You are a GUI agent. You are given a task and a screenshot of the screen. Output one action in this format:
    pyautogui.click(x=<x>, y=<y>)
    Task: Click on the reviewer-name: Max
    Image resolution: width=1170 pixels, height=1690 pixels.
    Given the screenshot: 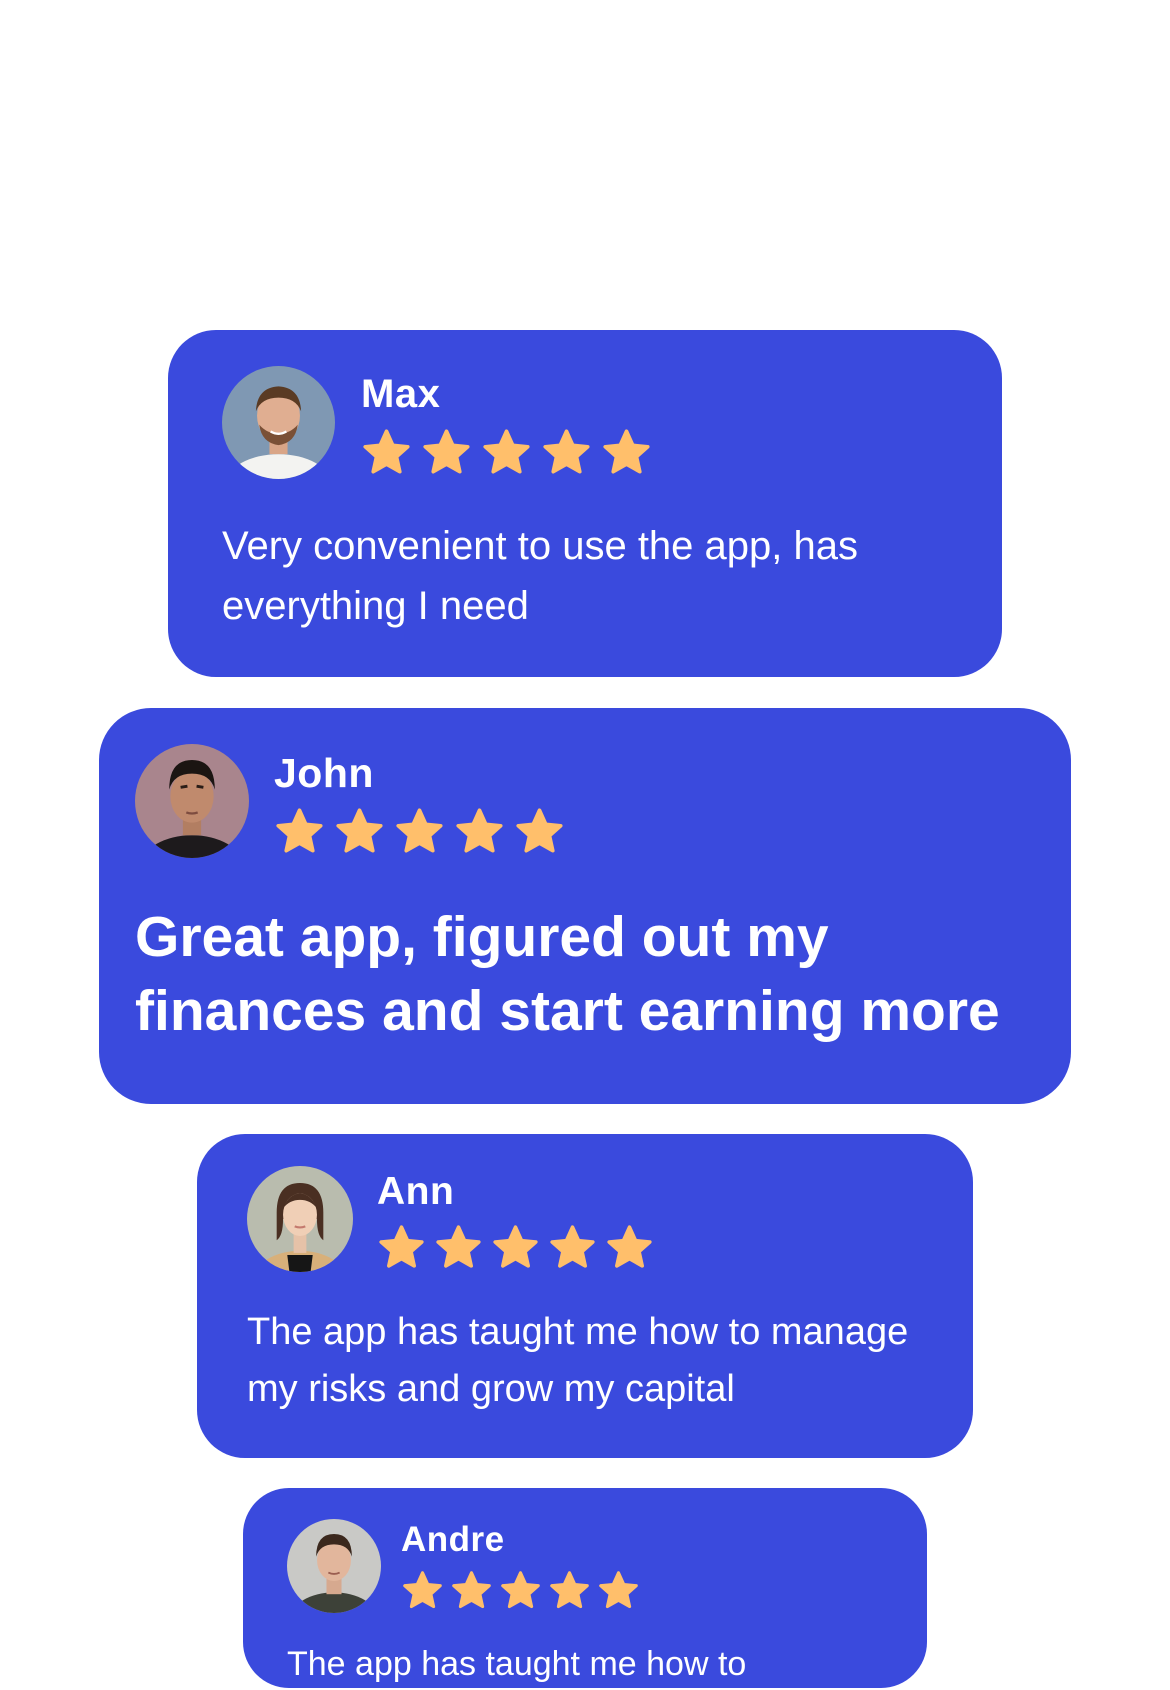 What is the action you would take?
    pyautogui.click(x=401, y=394)
    